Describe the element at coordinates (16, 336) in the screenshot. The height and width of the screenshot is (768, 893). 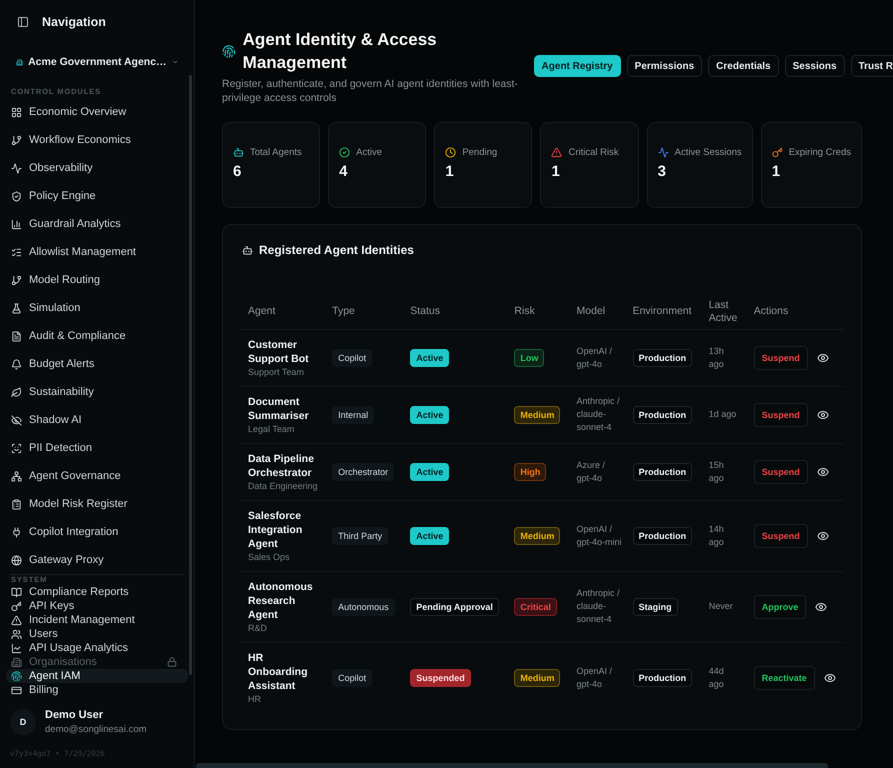
I see `document-icon` at that location.